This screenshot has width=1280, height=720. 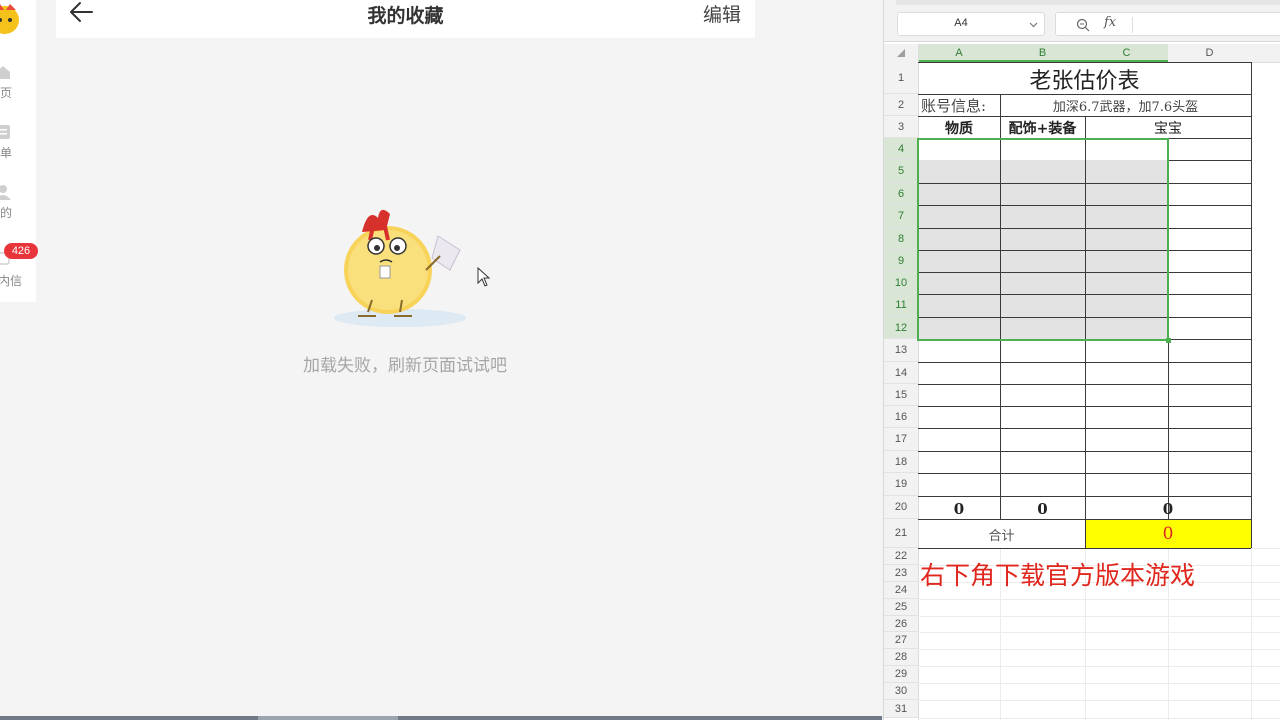 I want to click on header-peishi-cell: 配饰+装备, so click(x=1042, y=127).